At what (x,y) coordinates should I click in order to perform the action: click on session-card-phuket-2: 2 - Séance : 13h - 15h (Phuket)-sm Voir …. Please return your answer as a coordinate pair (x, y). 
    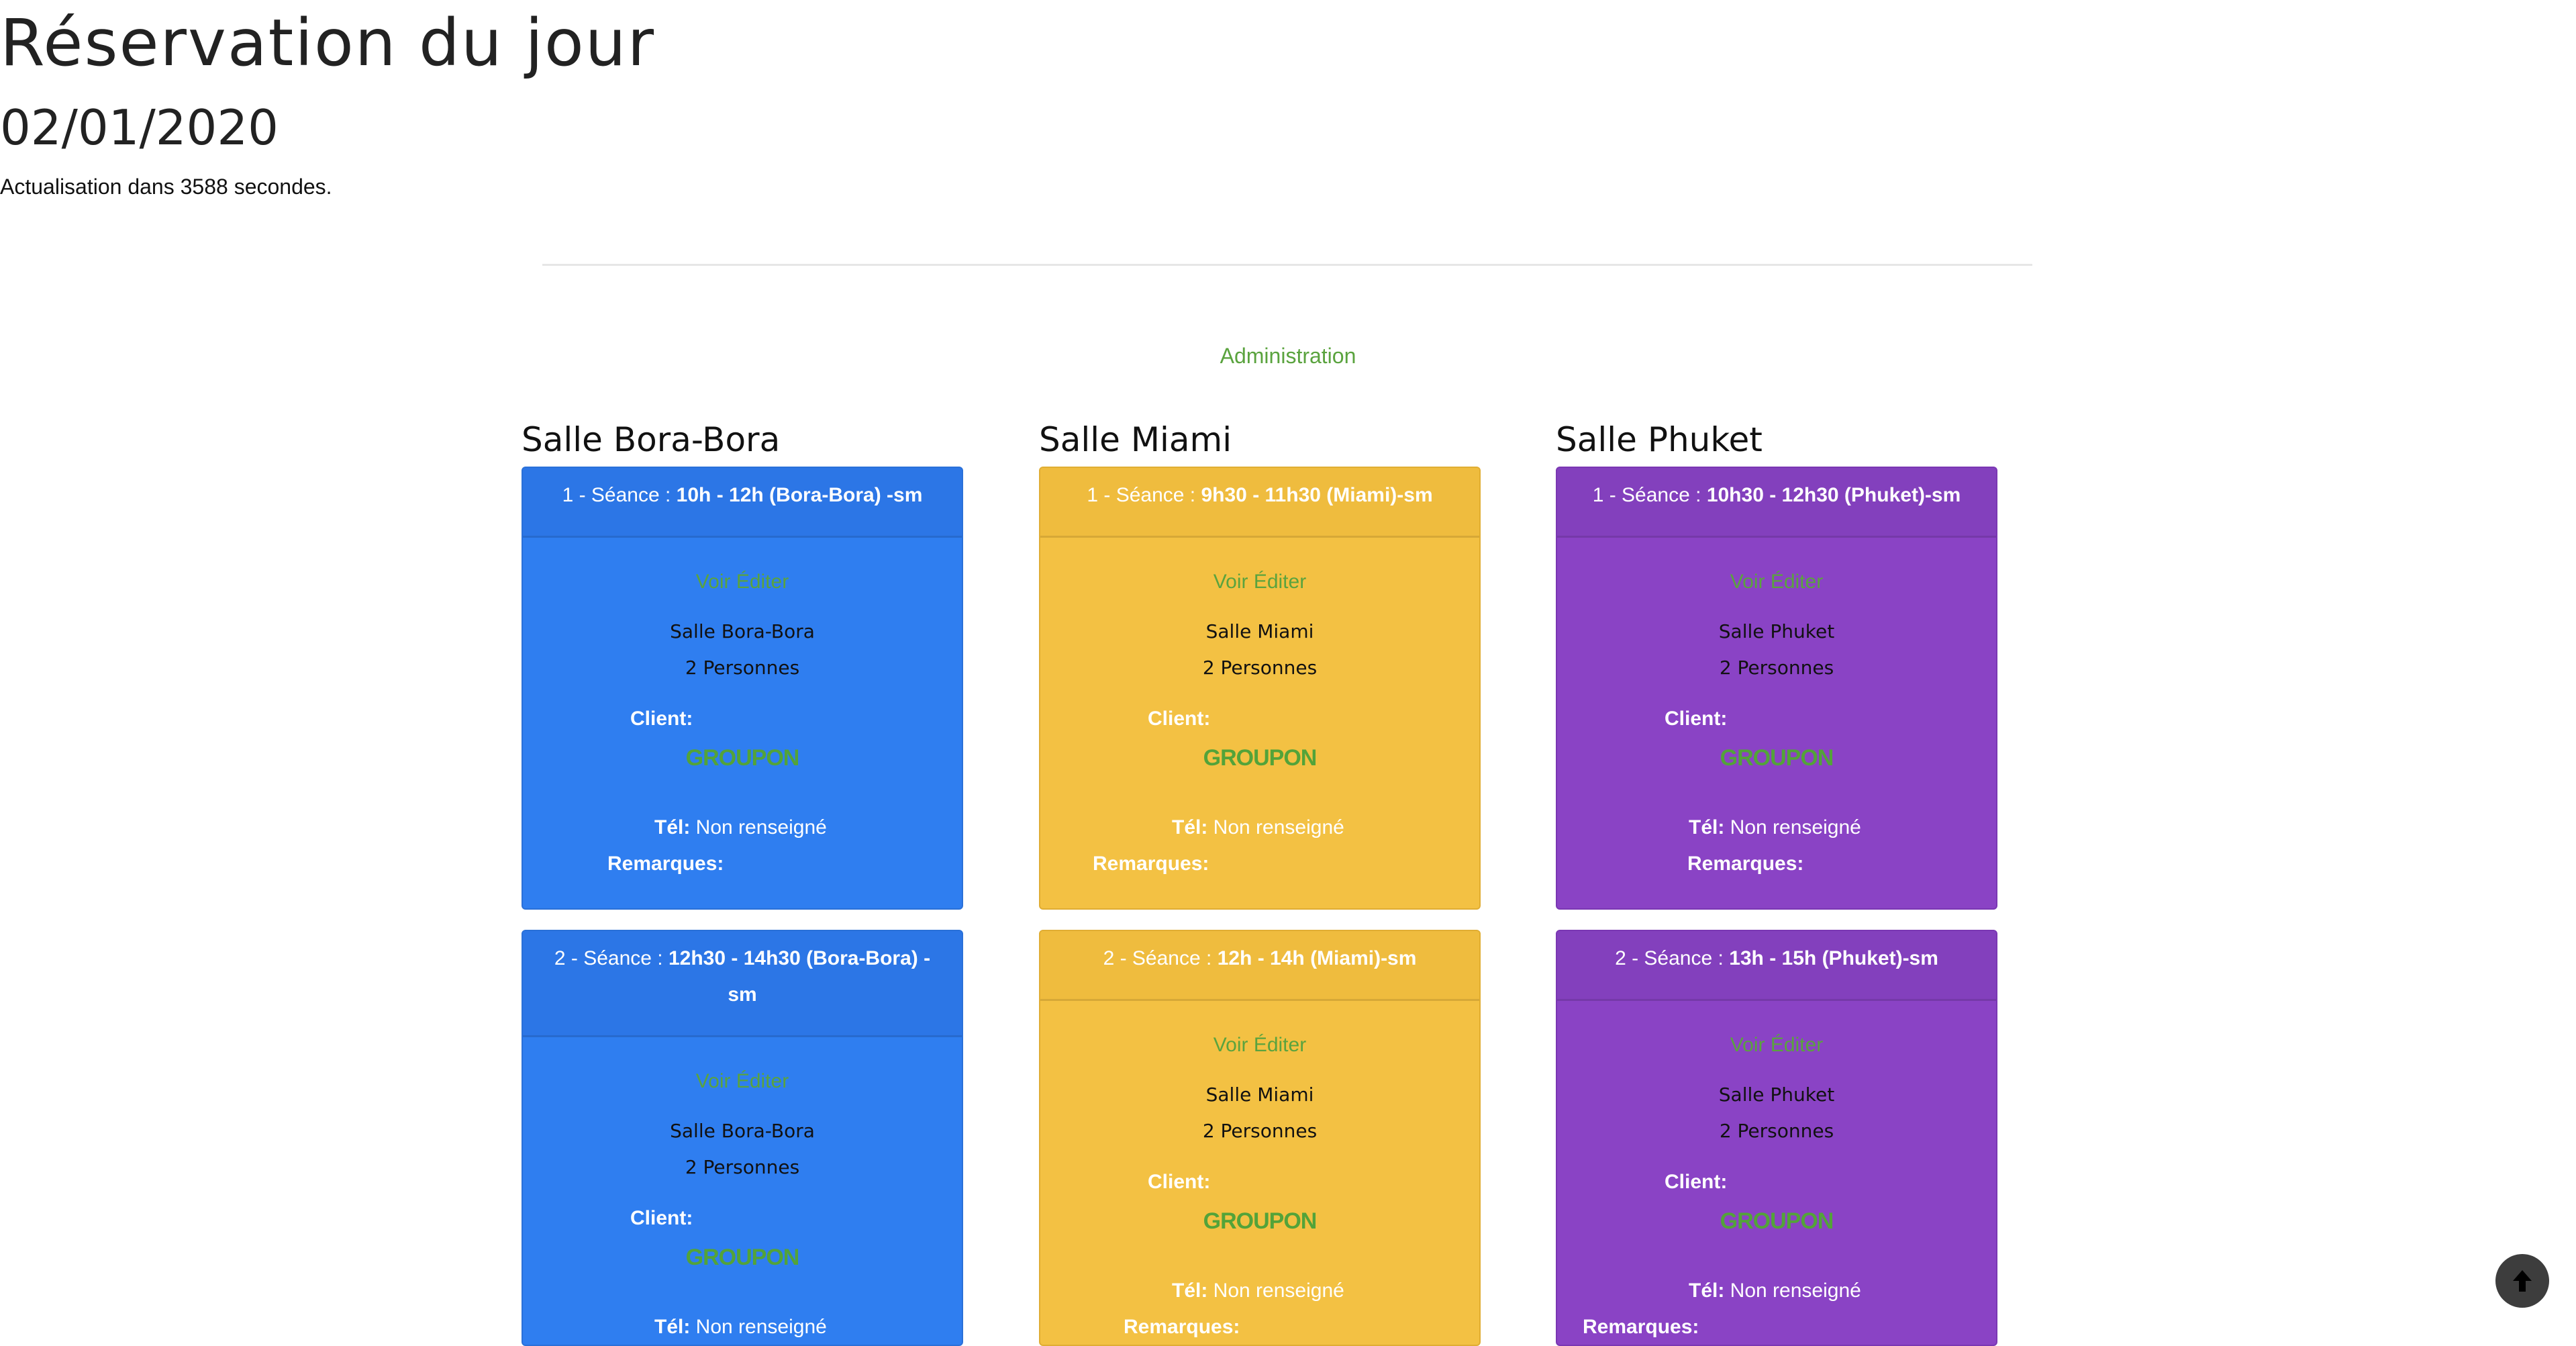
    Looking at the image, I should click on (1776, 1138).